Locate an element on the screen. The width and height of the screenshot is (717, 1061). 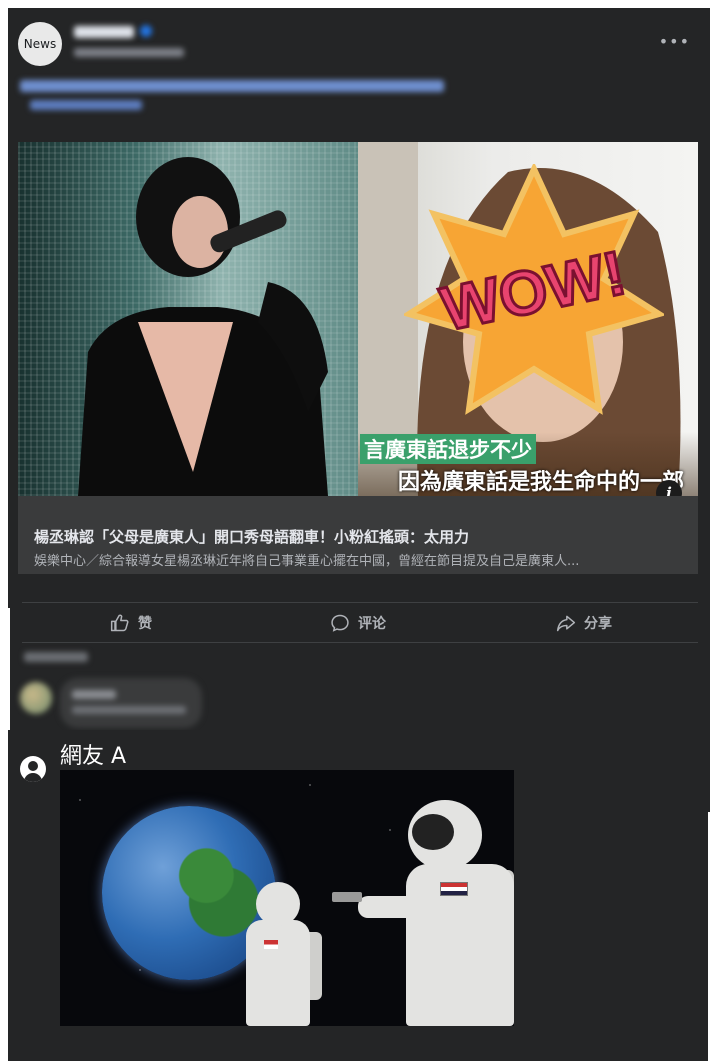
post-header: News ••• is located at coordinates (359, 47).